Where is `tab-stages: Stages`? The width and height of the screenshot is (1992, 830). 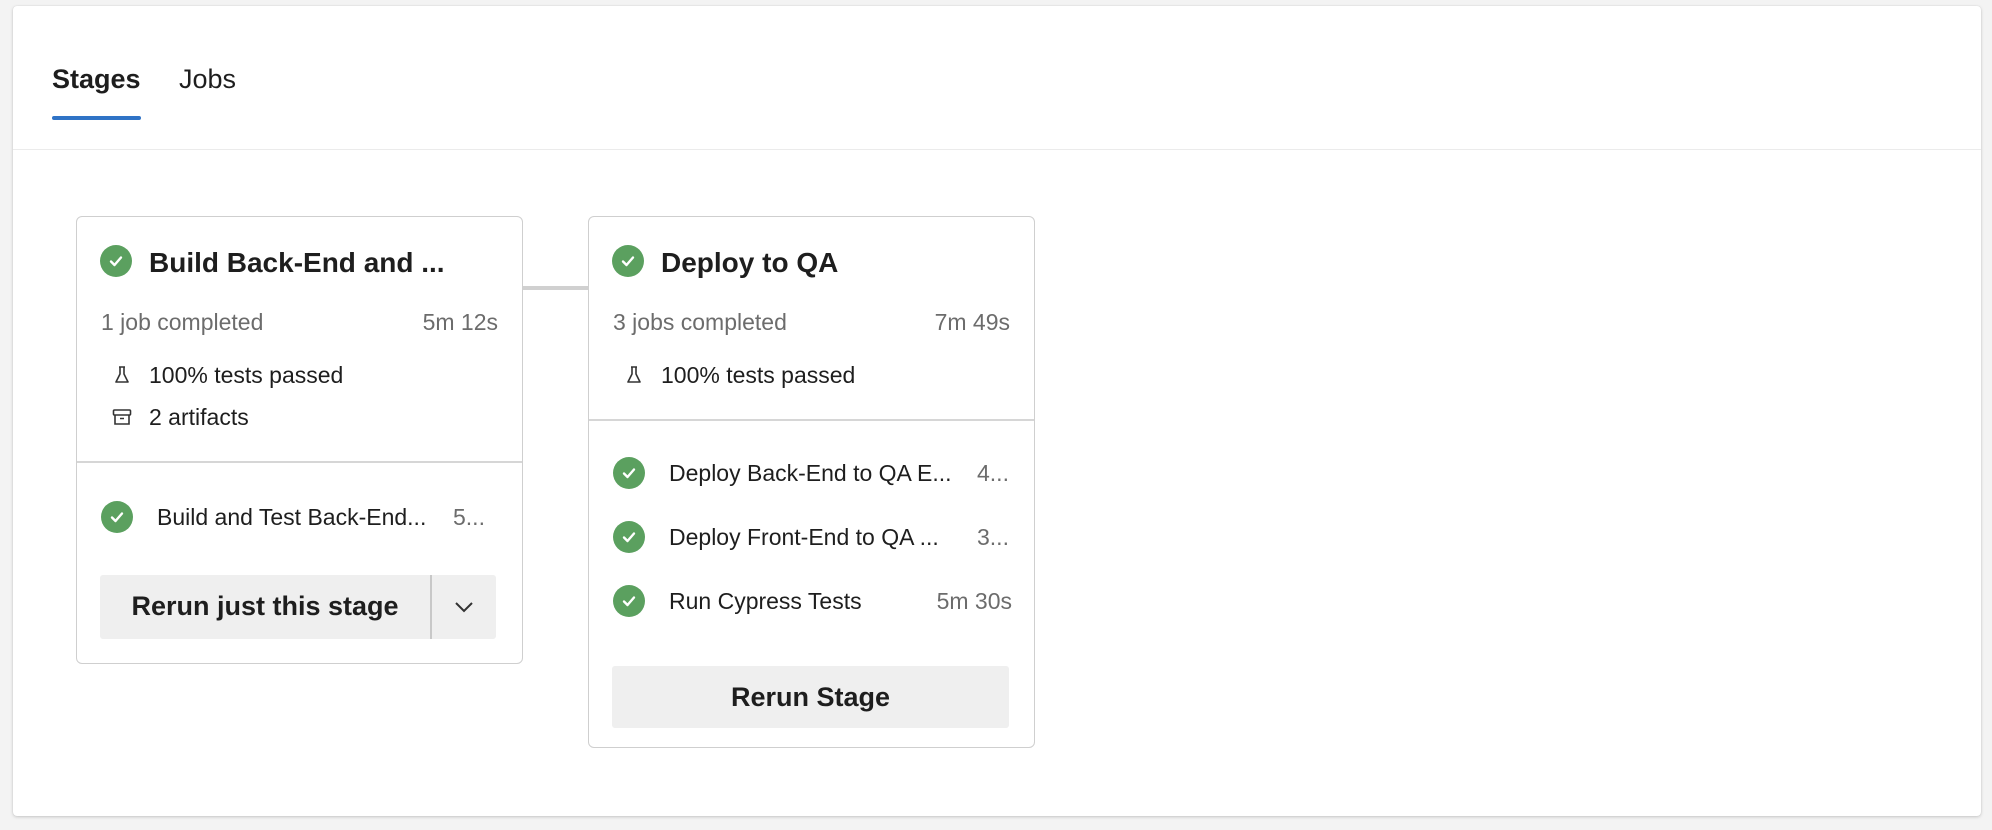
tab-stages: Stages is located at coordinates (96, 93).